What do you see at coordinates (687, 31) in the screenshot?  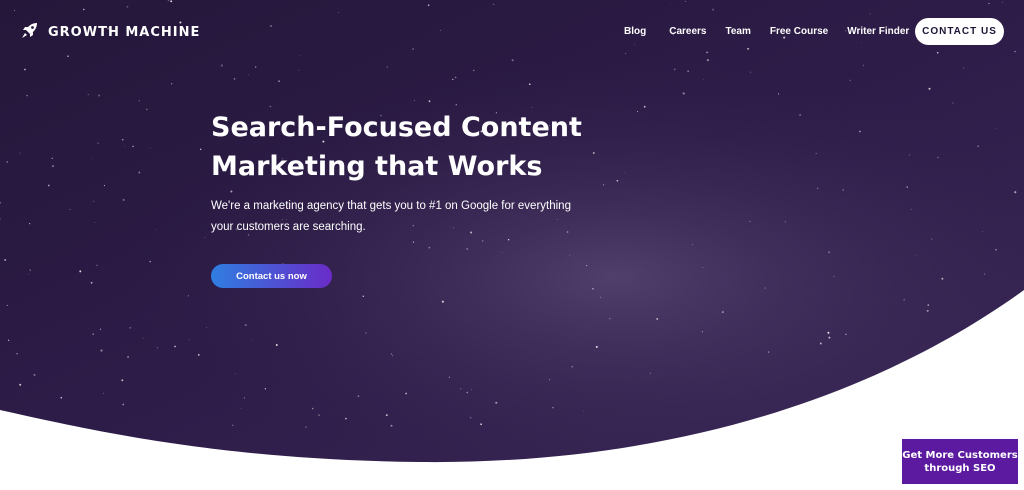 I see `nav-link-careers: Careers` at bounding box center [687, 31].